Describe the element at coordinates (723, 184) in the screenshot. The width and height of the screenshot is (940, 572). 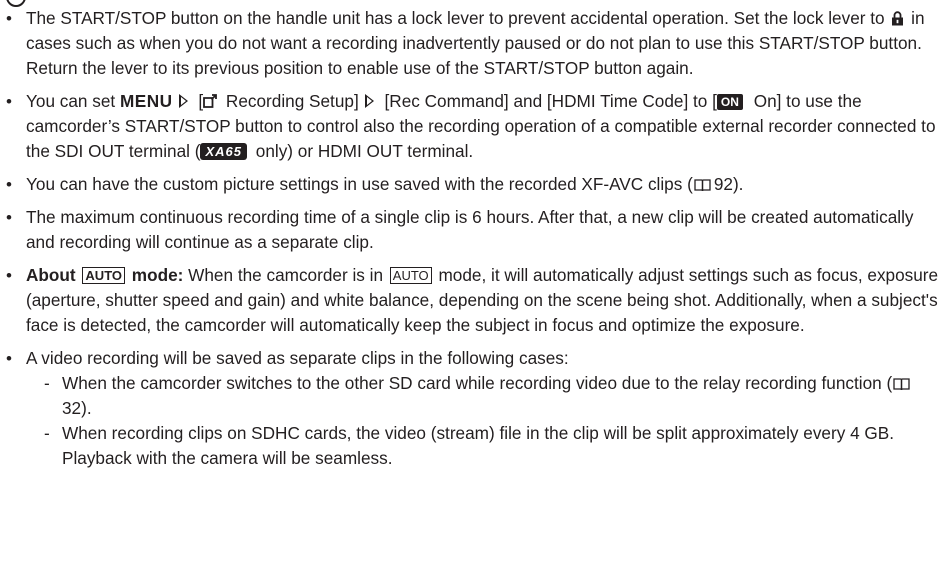
I see `page-reference: 92` at that location.